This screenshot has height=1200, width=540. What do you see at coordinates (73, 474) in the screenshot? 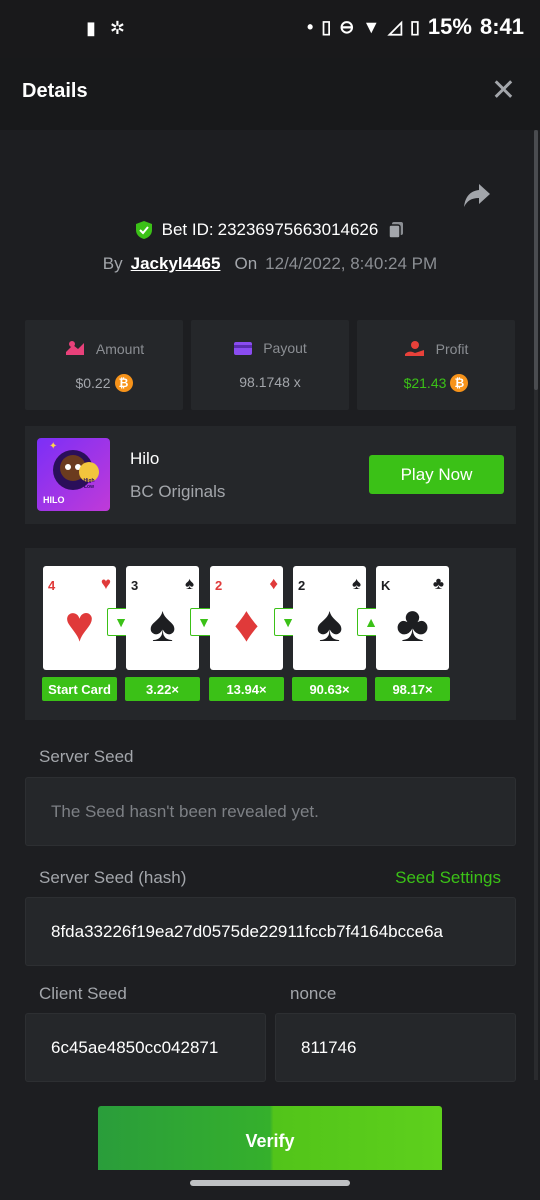
I see `game-thumbnail: ✦ High Low HILO` at bounding box center [73, 474].